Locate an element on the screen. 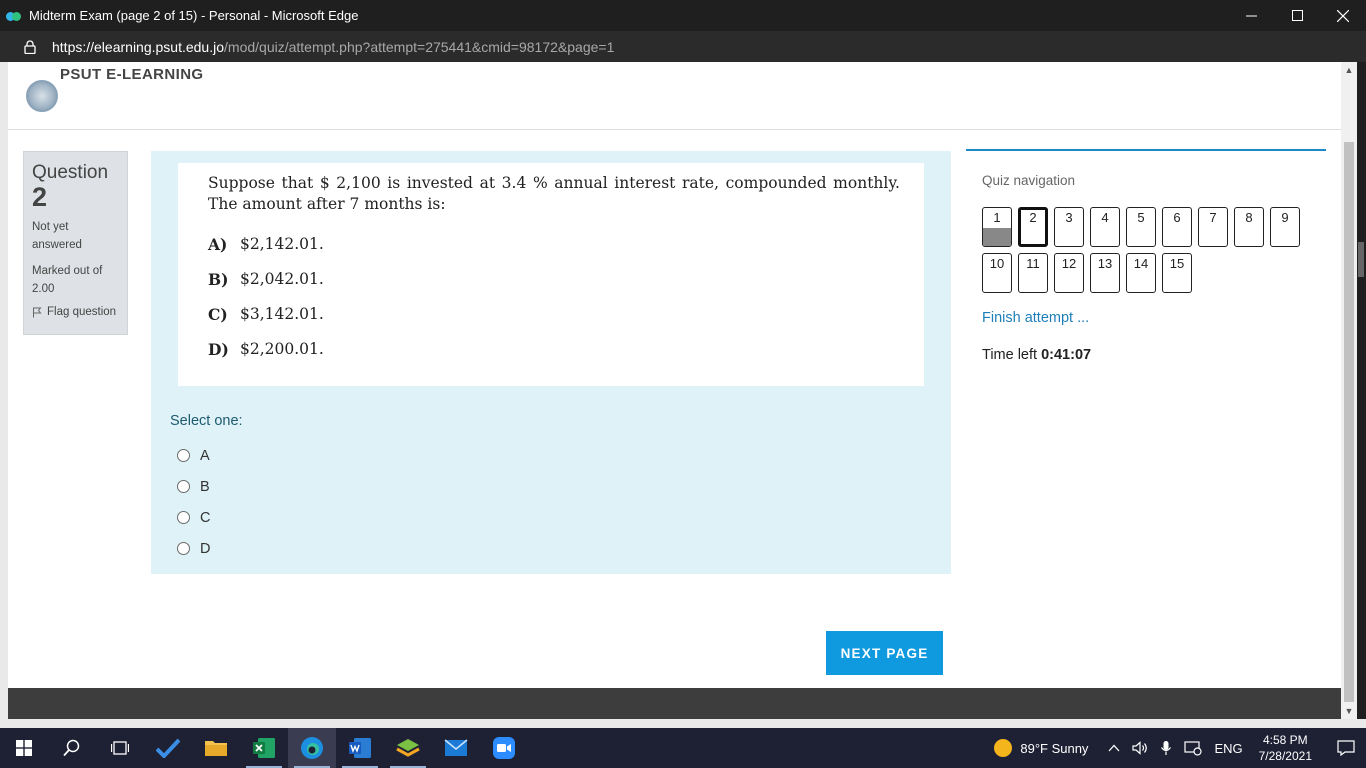 The width and height of the screenshot is (1366, 768). radio-d is located at coordinates (183, 548).